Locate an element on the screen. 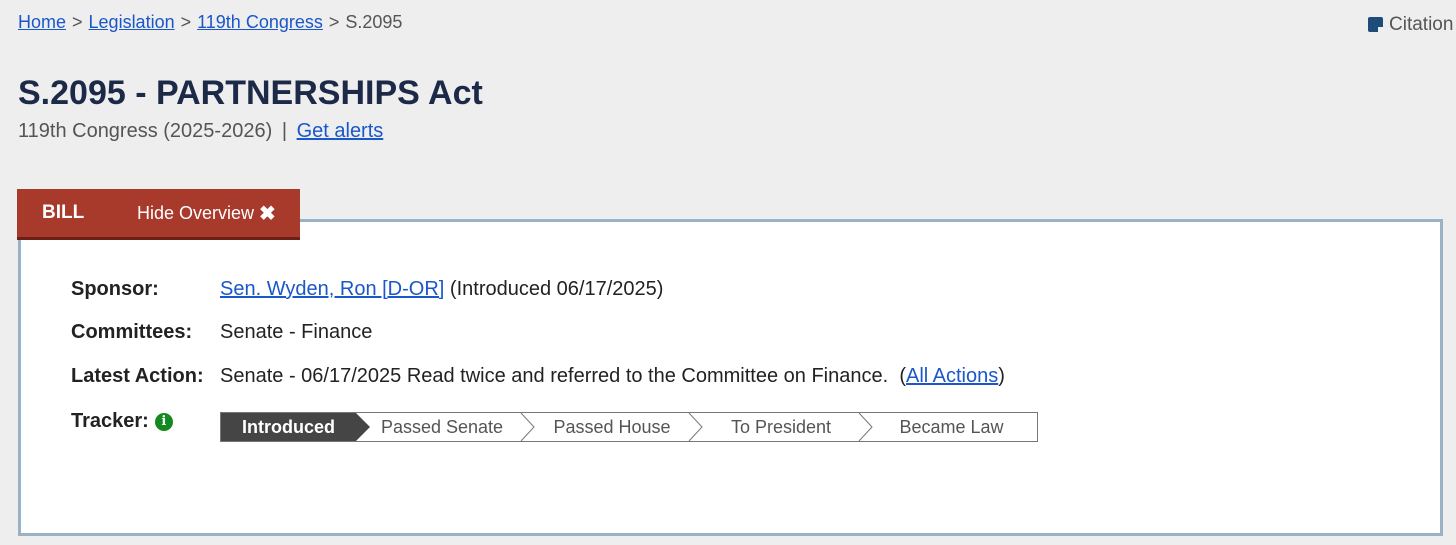 The width and height of the screenshot is (1456, 545). tracker-step-label: Became Law is located at coordinates (951, 426).